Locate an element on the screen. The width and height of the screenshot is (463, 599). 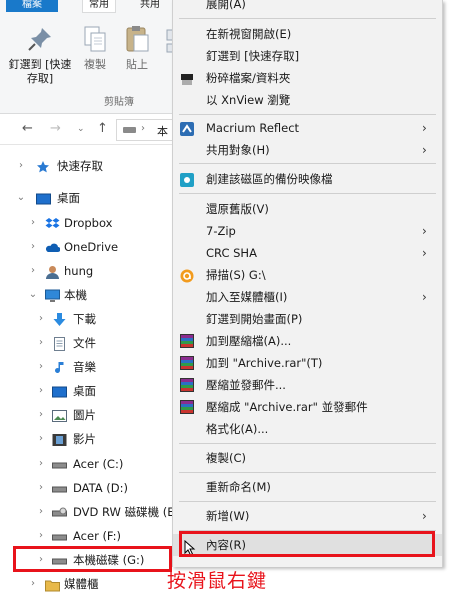
tree-item-drive-d: › DATA (D:) is located at coordinates (87, 488).